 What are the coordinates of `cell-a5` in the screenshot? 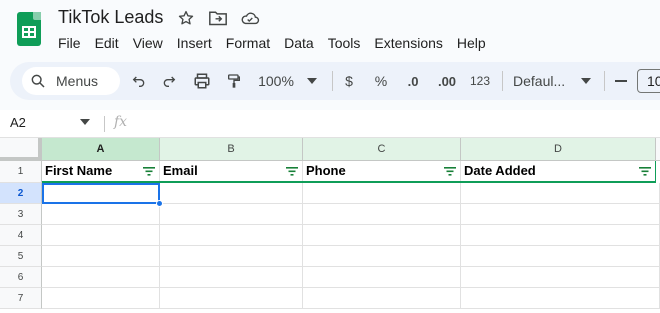 It's located at (101, 256).